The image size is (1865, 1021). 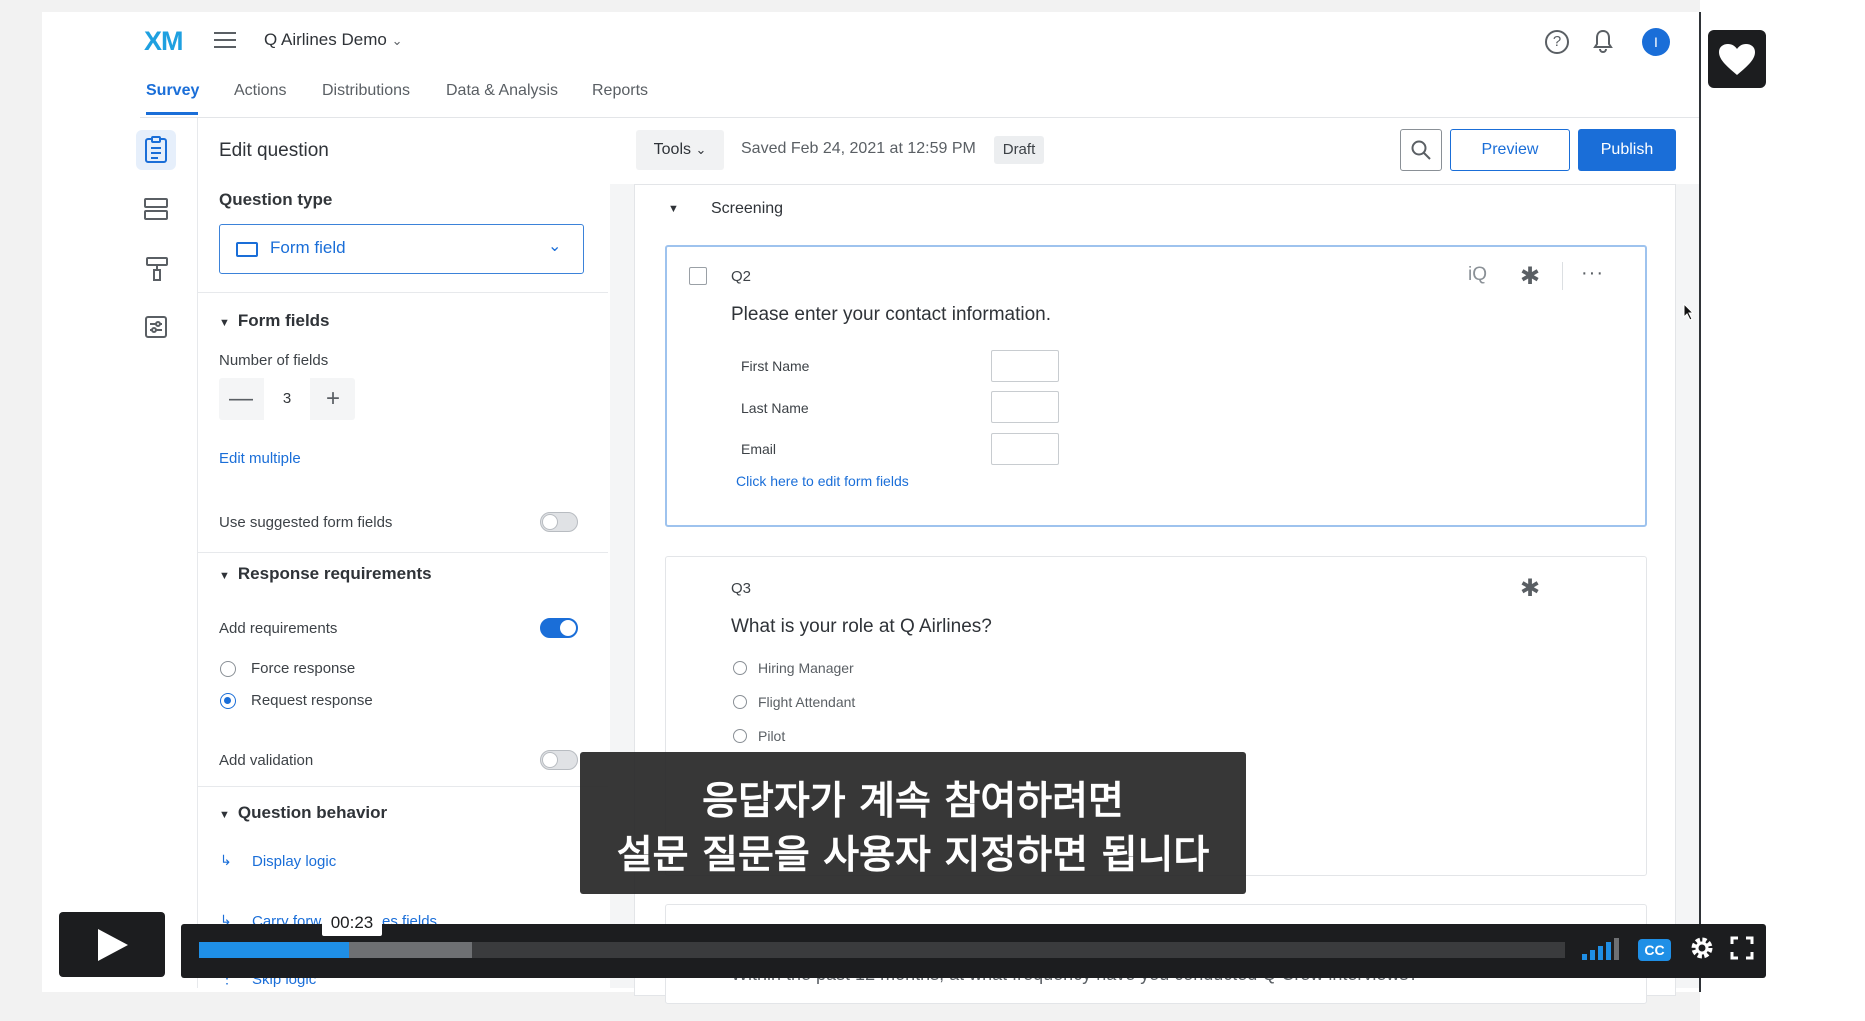 I want to click on edit-multiple-link: Edit multiple, so click(x=260, y=458).